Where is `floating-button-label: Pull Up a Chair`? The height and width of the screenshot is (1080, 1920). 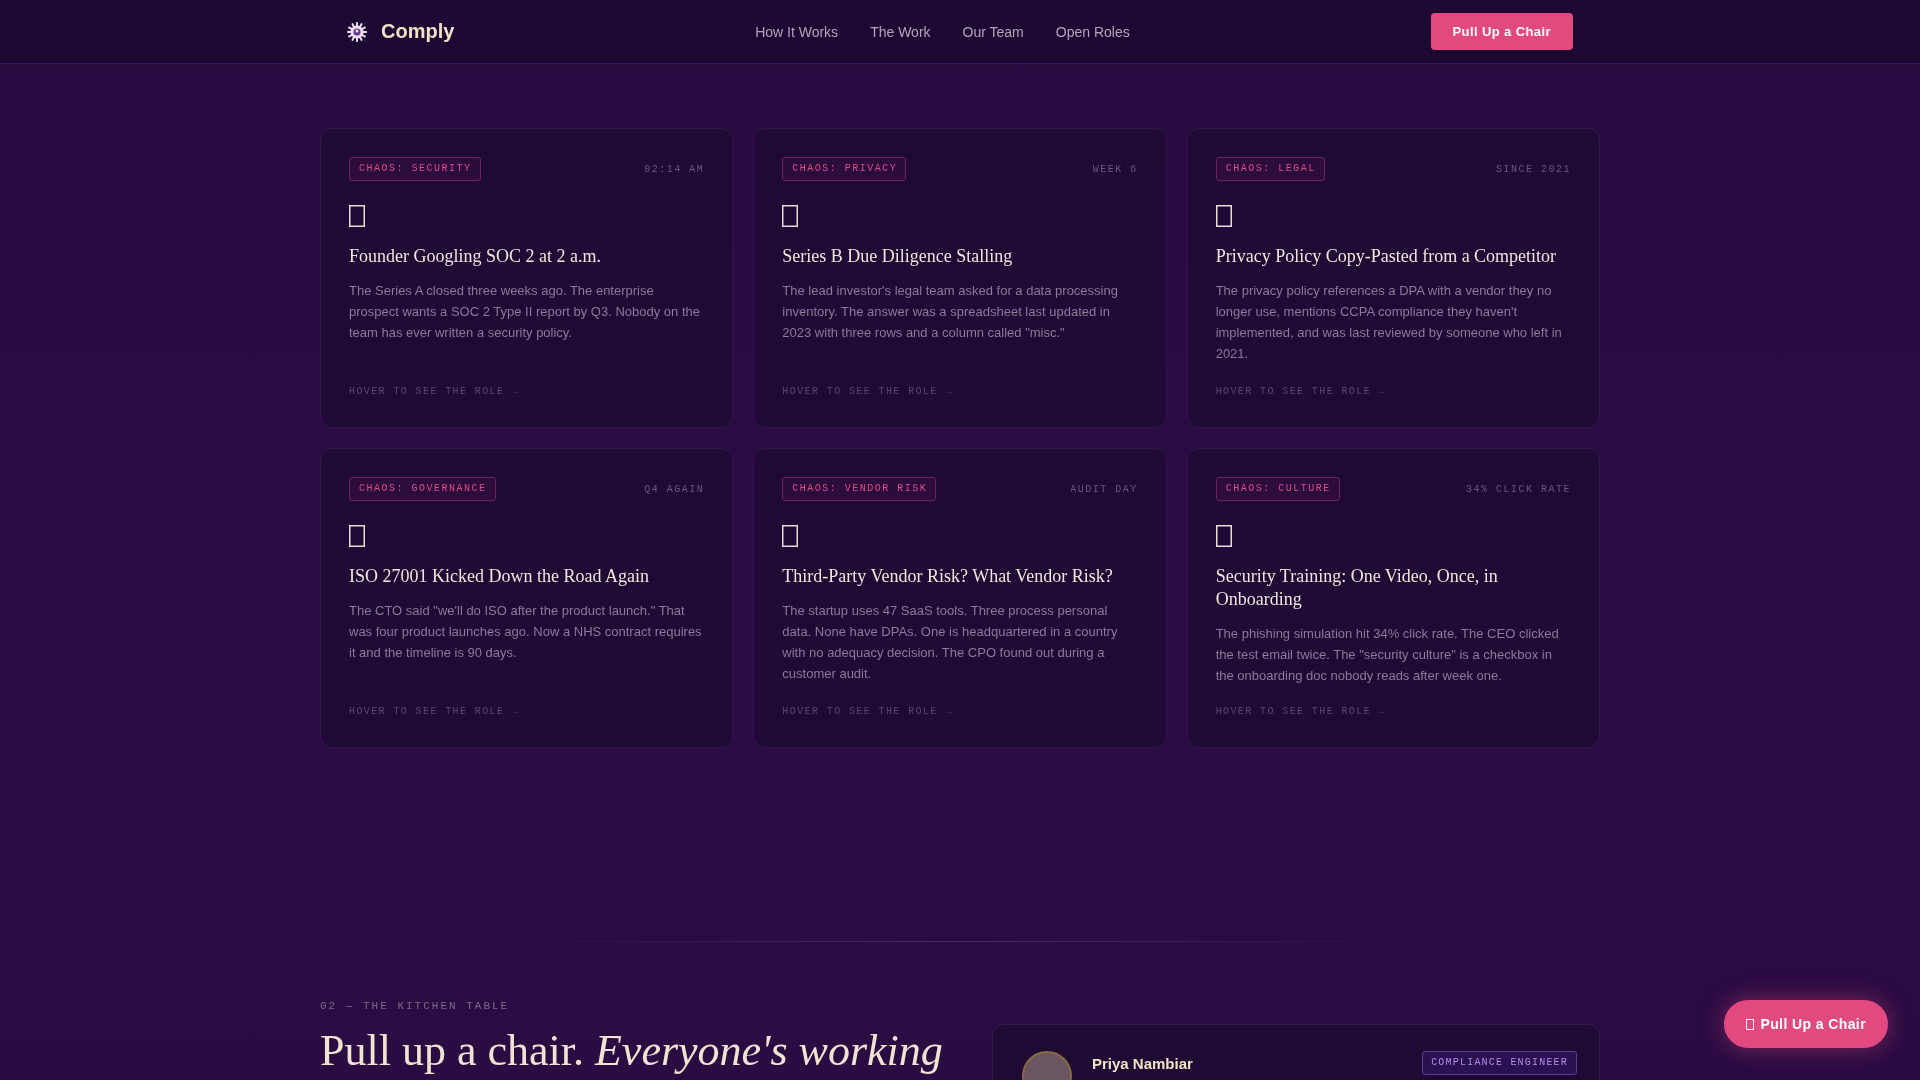 floating-button-label: Pull Up a Chair is located at coordinates (1813, 1024).